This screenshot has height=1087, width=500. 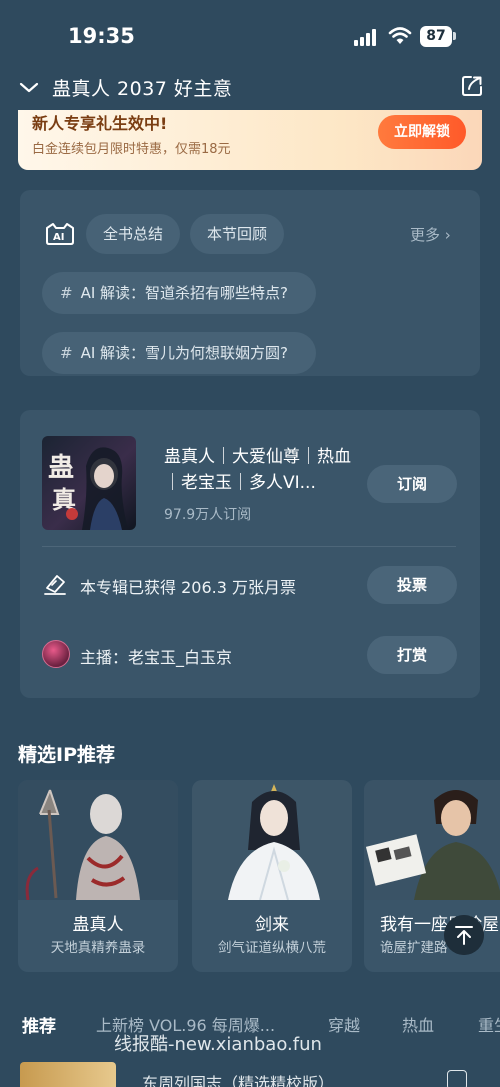 What do you see at coordinates (238, 1078) in the screenshot?
I see `bottom-book-title: 东周列国志（精选精校版）` at bounding box center [238, 1078].